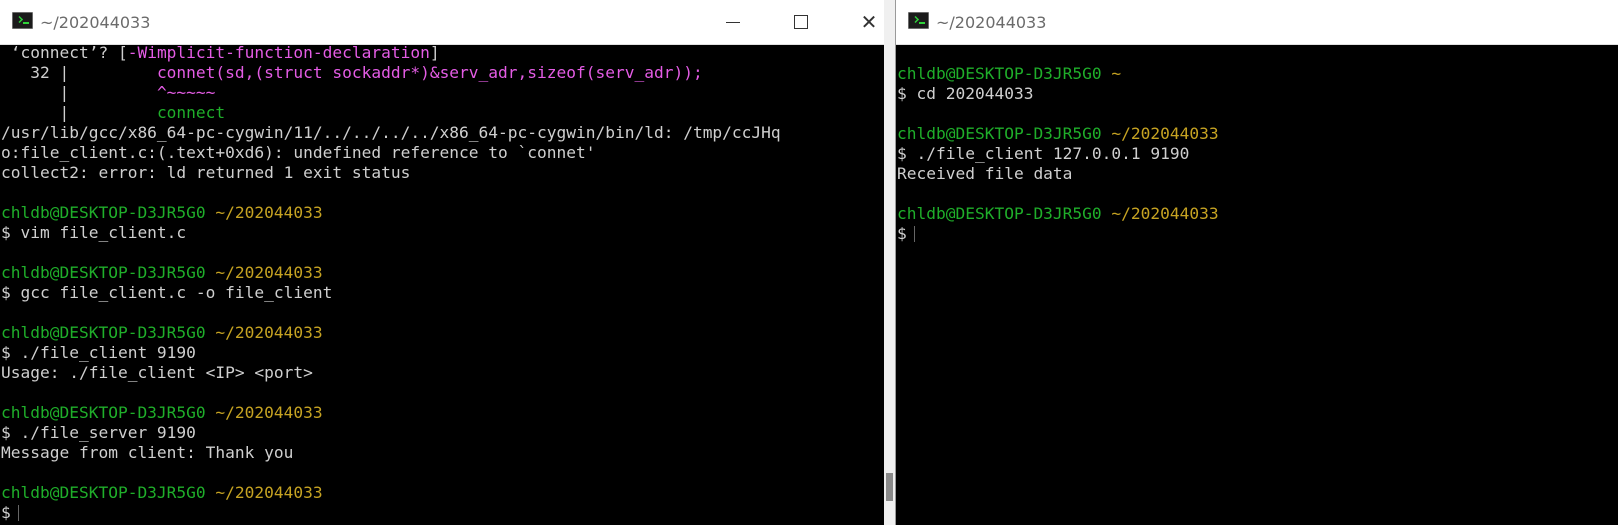 The image size is (1618, 525). Describe the element at coordinates (167, 292) in the screenshot. I see `output-text: $ gcc file_client.c -o file_client` at that location.